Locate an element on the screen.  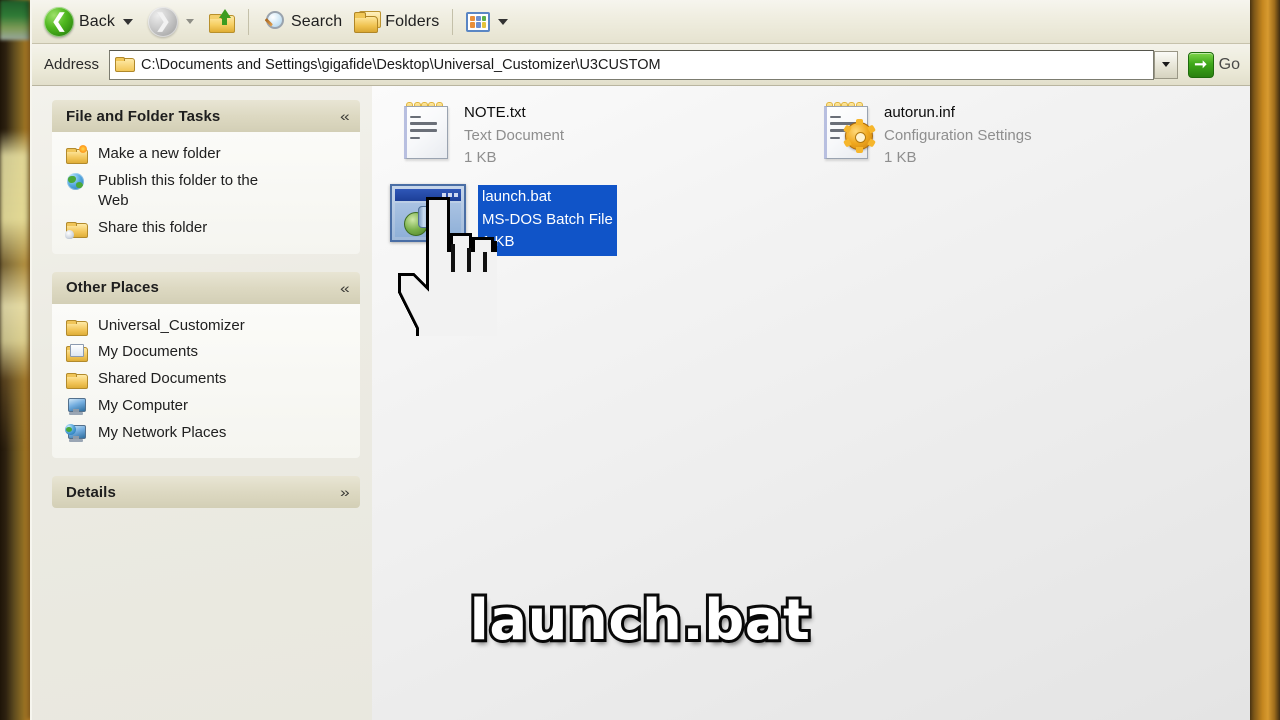
file-meta: launch.bat MS-DOS Batch File 1 KB is located at coordinates (547, 220).